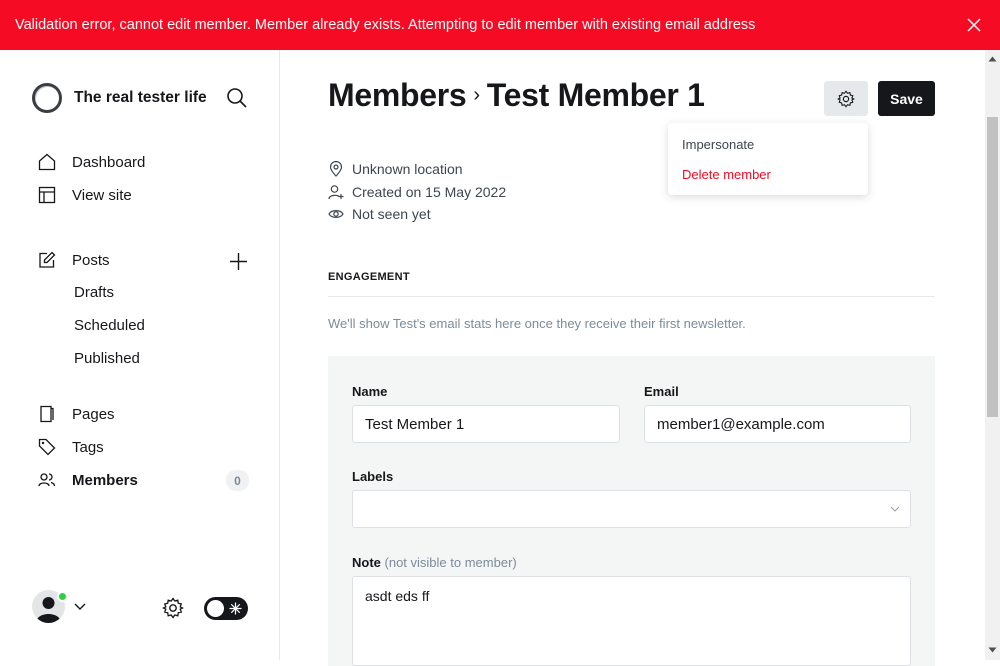 This screenshot has height=666, width=1000. I want to click on sidebar-item-posts: Posts, so click(74, 260).